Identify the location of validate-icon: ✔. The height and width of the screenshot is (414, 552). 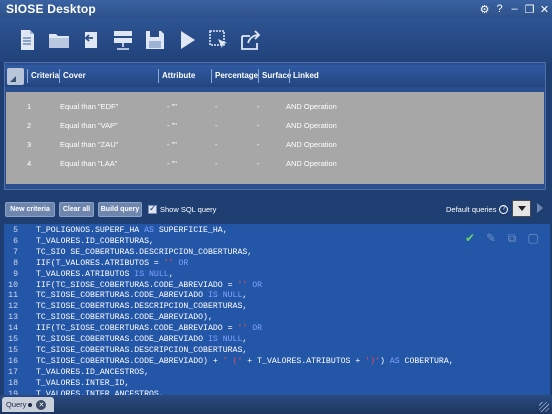
(470, 238).